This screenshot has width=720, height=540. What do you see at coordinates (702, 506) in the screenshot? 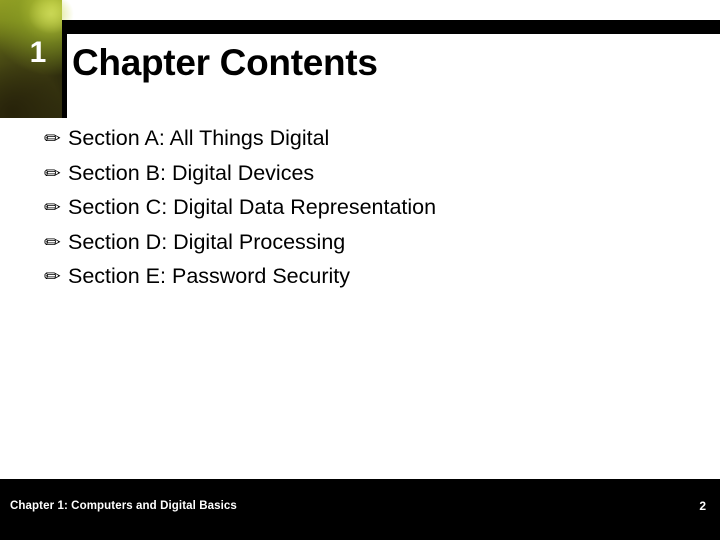
I see `slide-page-number: 2` at bounding box center [702, 506].